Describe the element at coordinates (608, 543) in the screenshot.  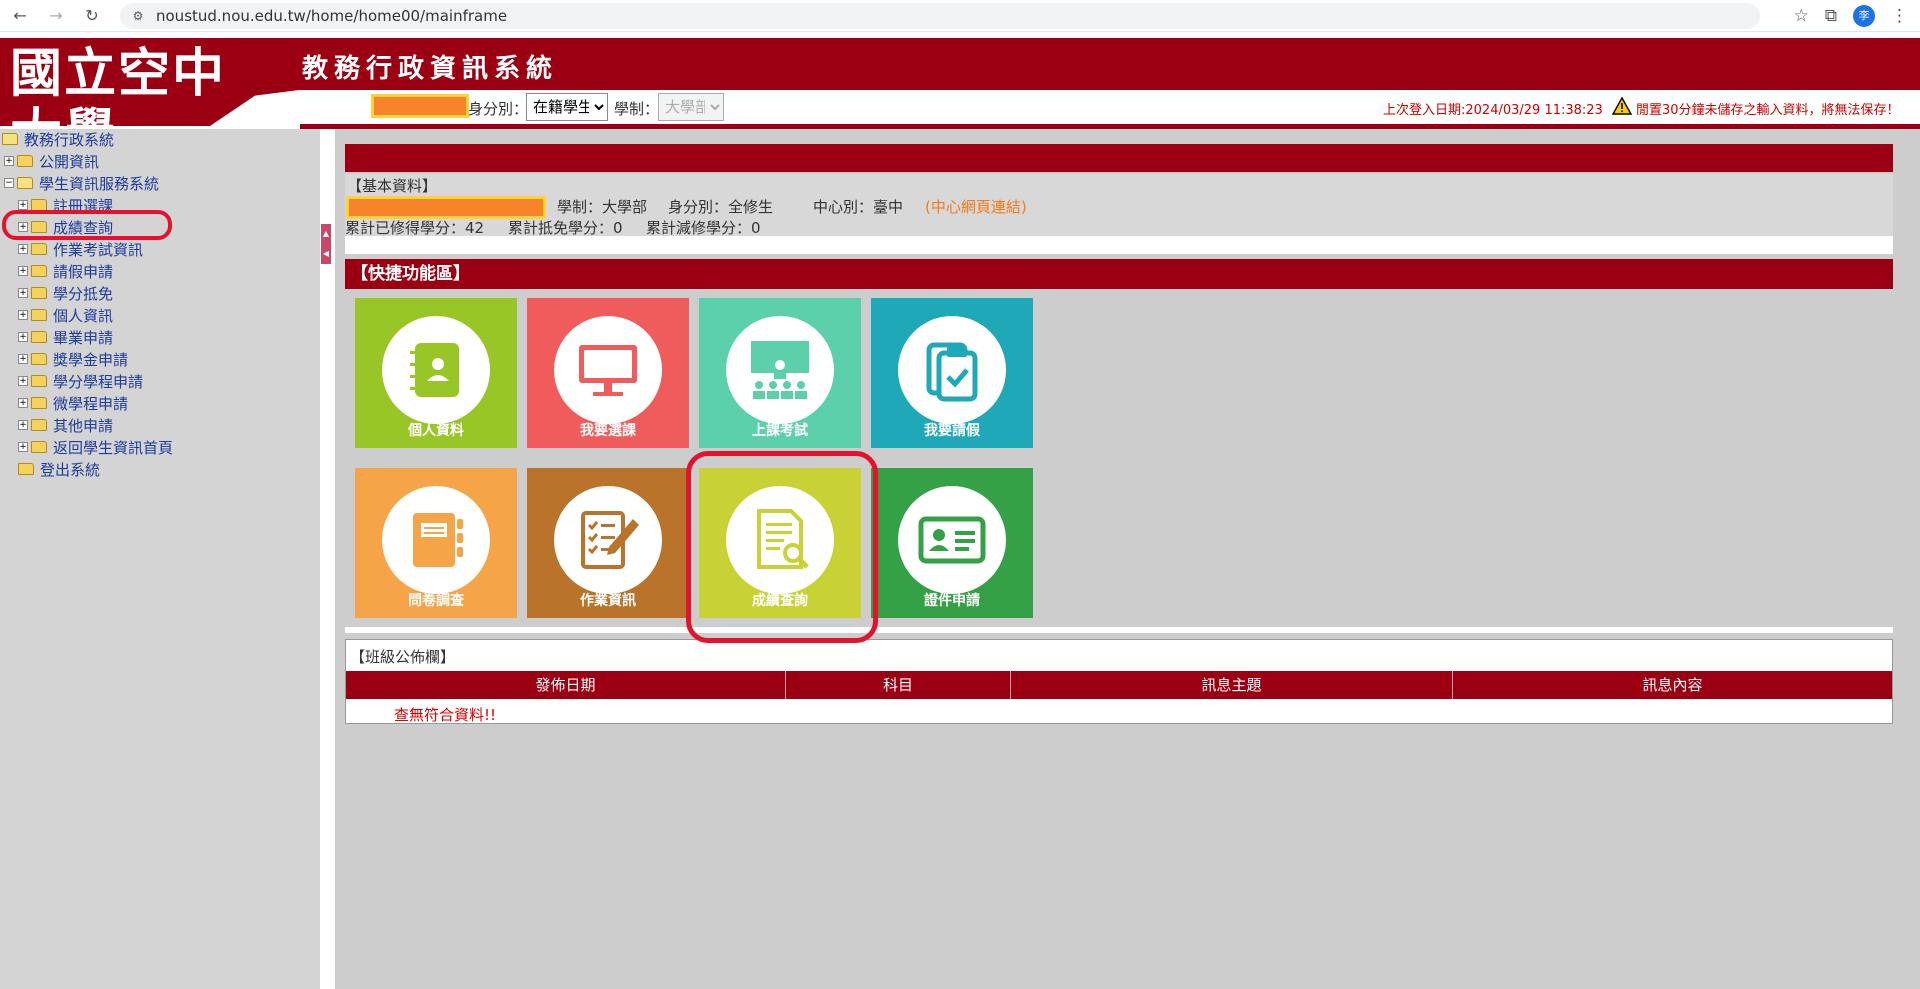
I see `tile-assignment-info: 作業資訊` at that location.